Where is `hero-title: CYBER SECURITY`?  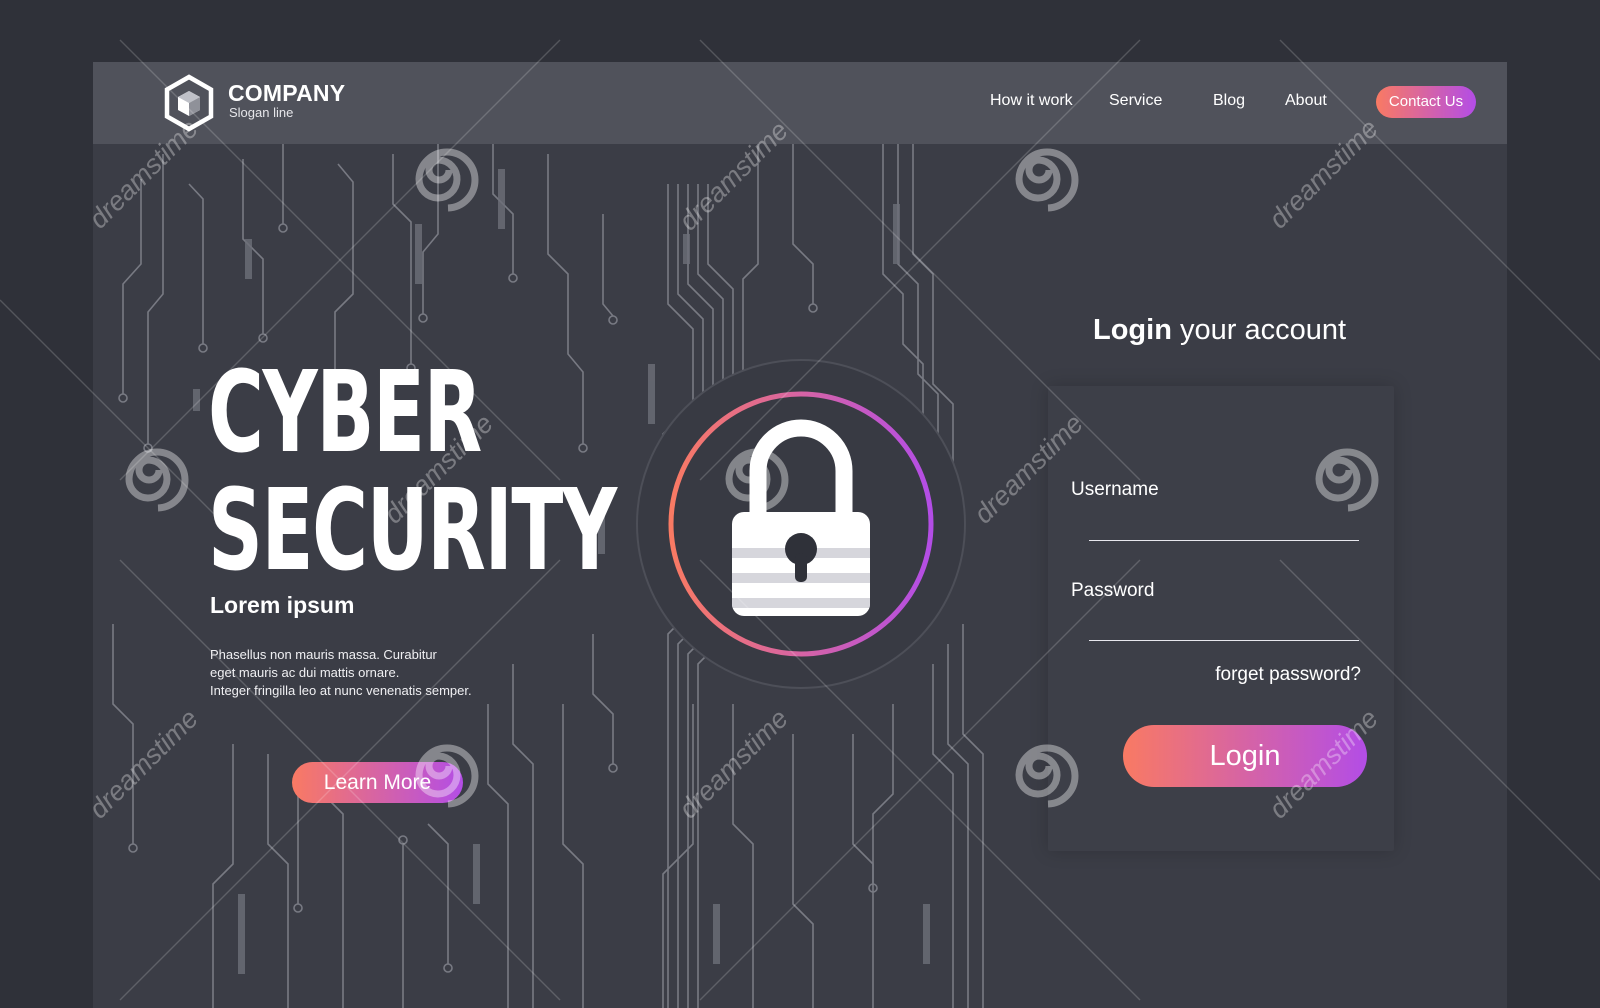
hero-title: CYBER SECURITY is located at coordinates (412, 472).